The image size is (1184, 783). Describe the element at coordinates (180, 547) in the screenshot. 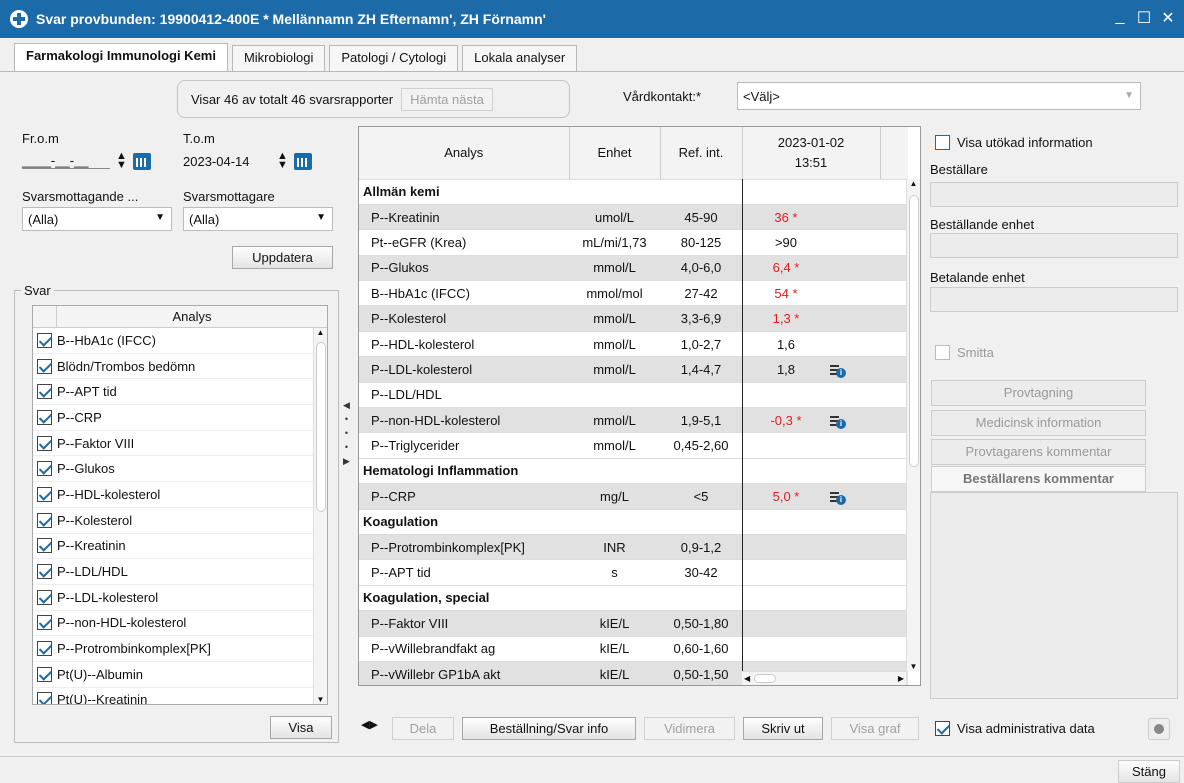

I see `svar-list-item: P--Kreatinin` at that location.